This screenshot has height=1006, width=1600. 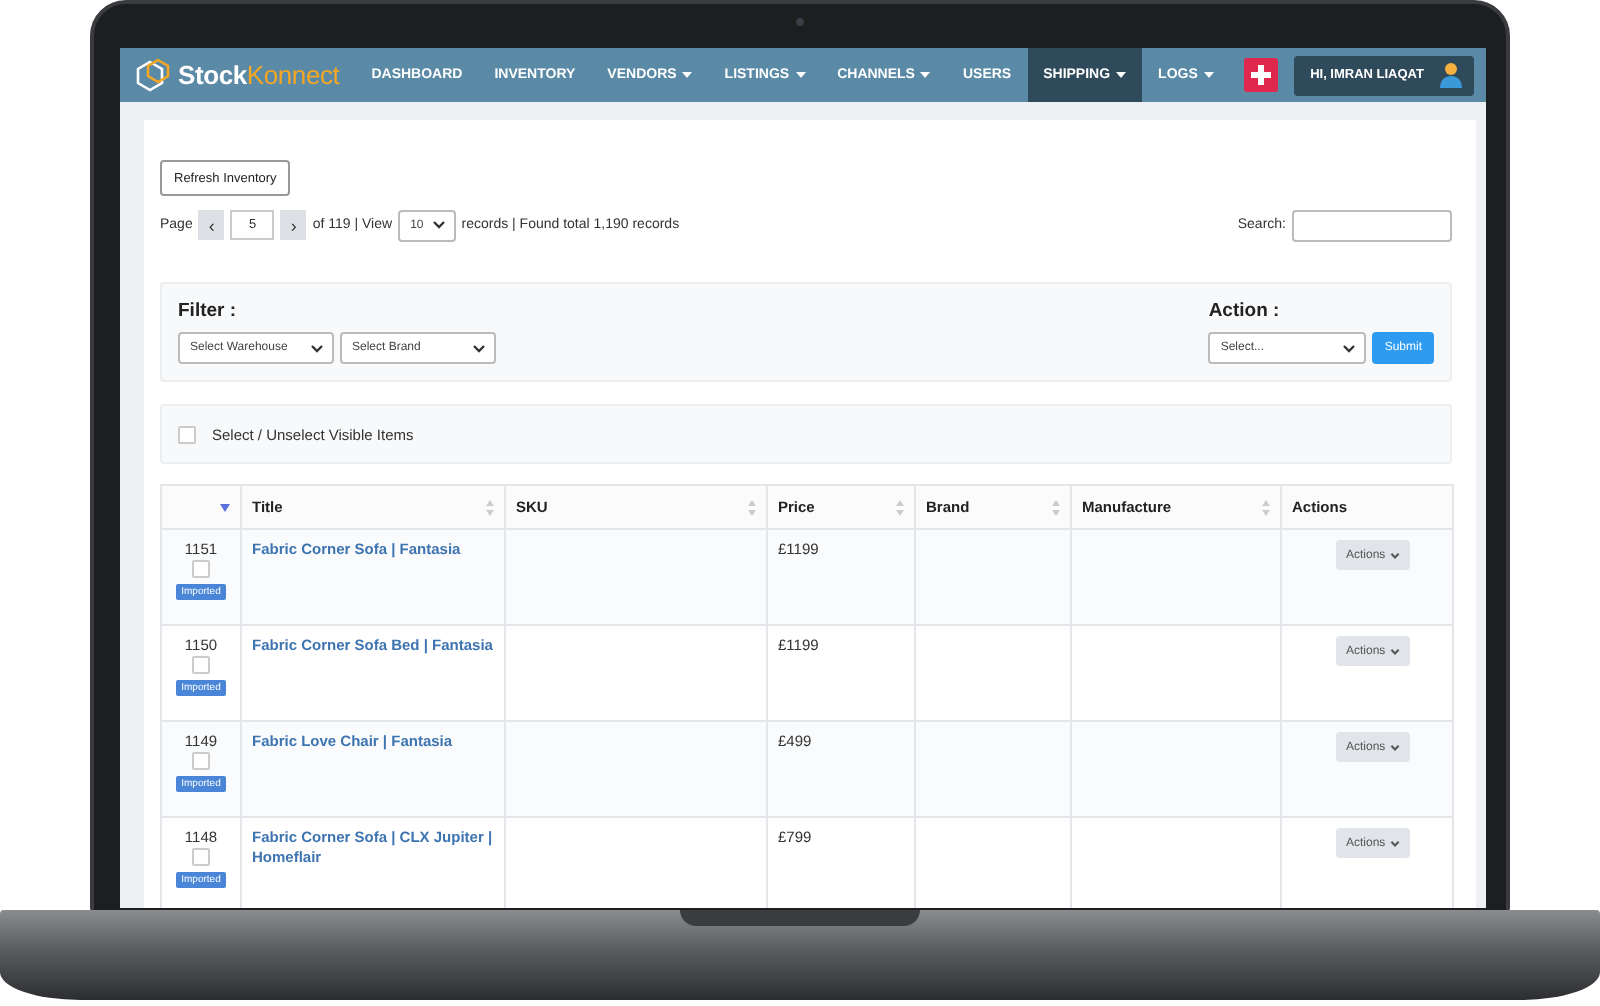 I want to click on action-title: Action :, so click(x=1244, y=311).